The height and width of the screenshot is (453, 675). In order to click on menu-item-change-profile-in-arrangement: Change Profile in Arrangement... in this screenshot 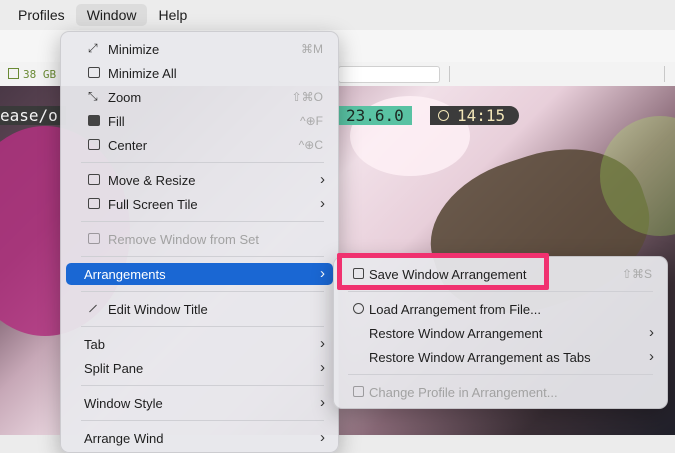, I will do `click(500, 392)`.